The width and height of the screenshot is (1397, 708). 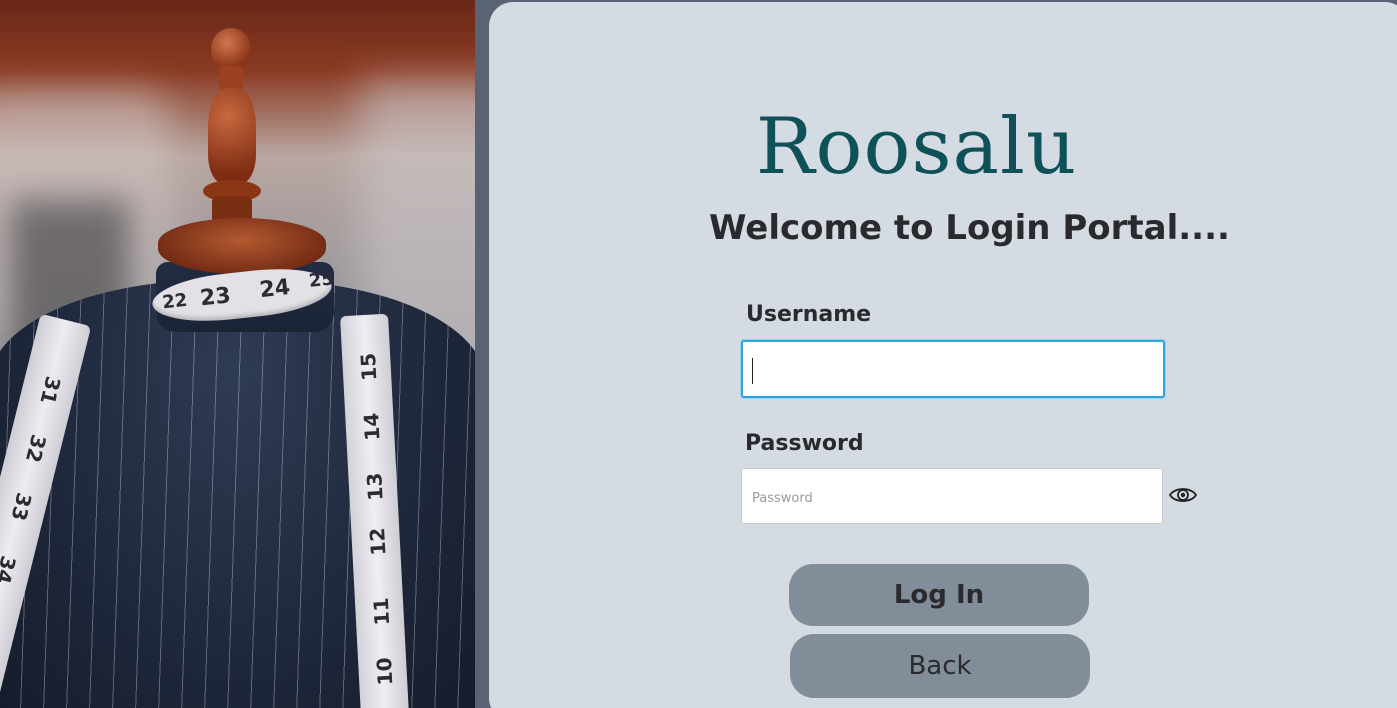 What do you see at coordinates (809, 314) in the screenshot?
I see `username-label: Username` at bounding box center [809, 314].